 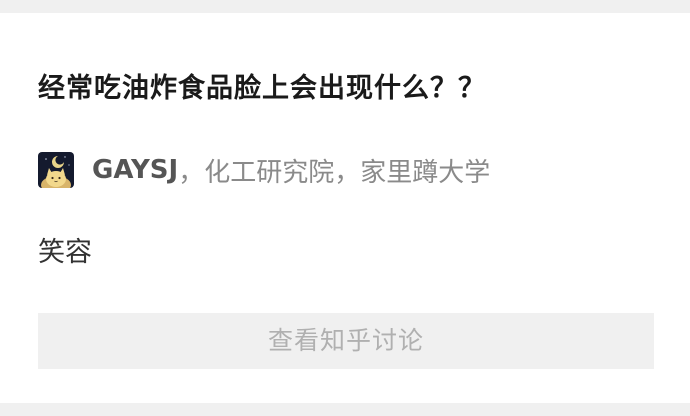 I want to click on question-title: 经常吃油炸食品脸上会出现什么？？, so click(x=262, y=89).